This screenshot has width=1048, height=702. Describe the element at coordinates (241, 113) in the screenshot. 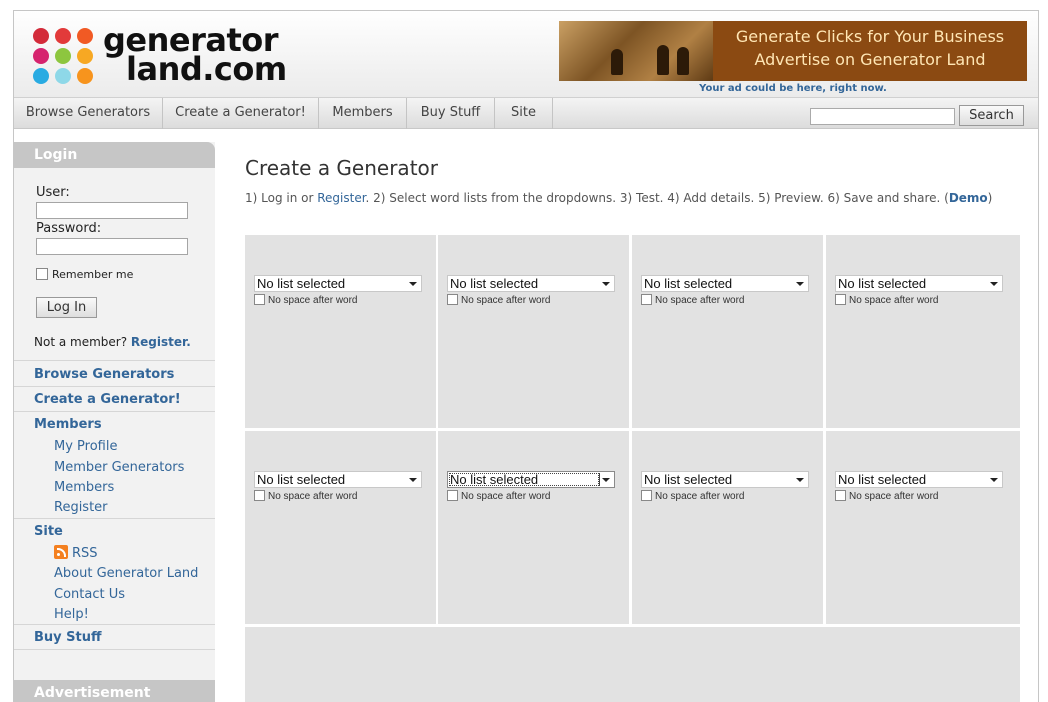

I see `nav-create-generator: Create a Generator!` at that location.